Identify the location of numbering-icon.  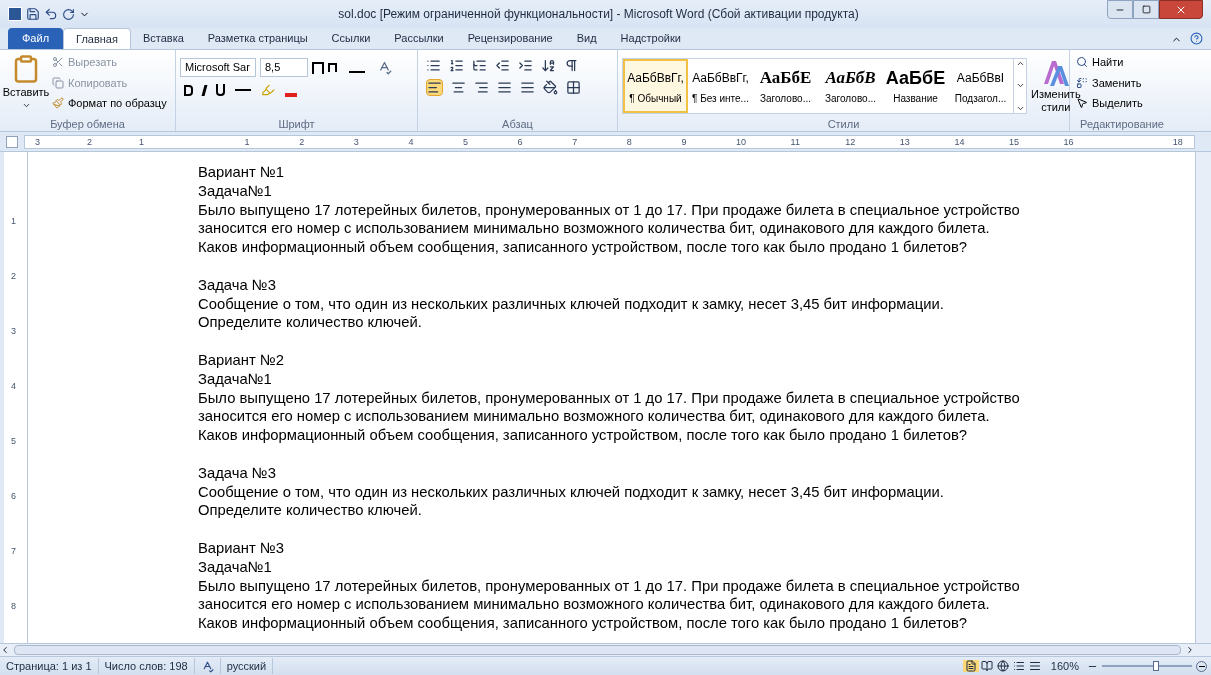
(456, 65).